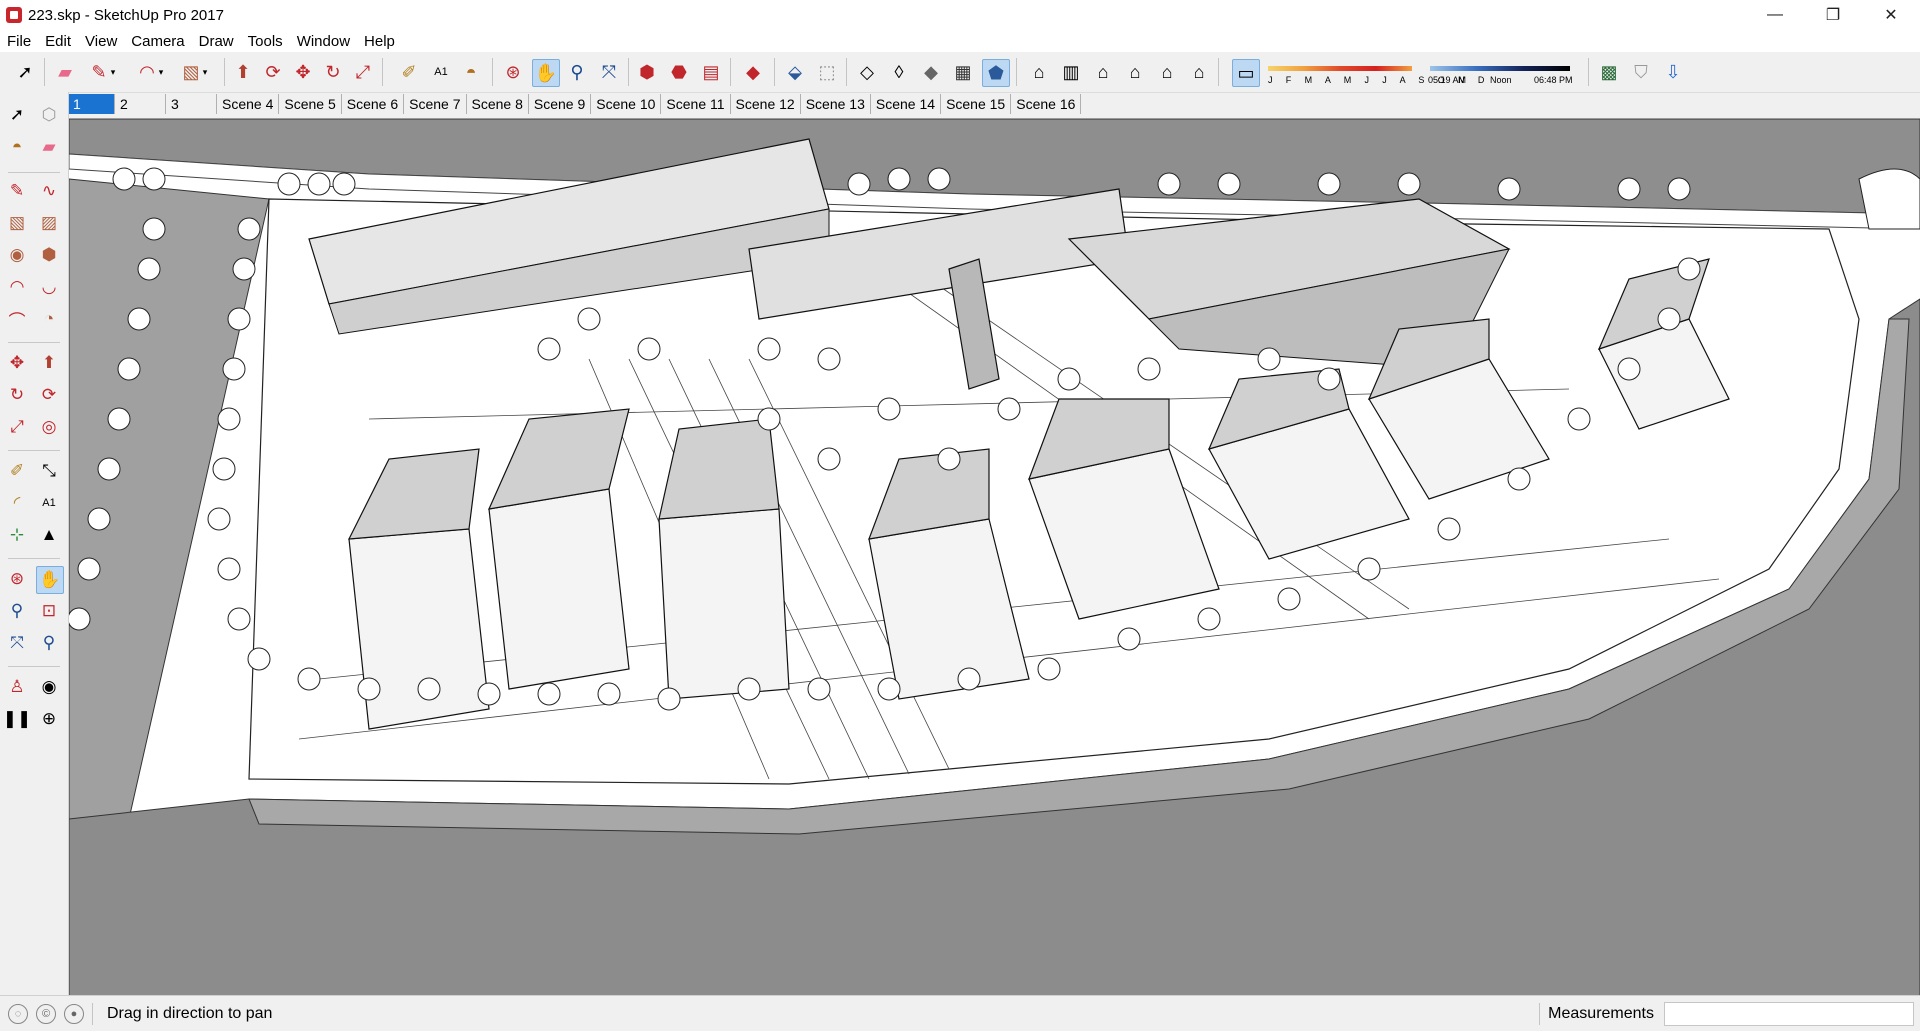 Image resolution: width=1920 pixels, height=1031 pixels. What do you see at coordinates (373, 104) in the screenshot?
I see `scene-tab-6: Scene 6` at bounding box center [373, 104].